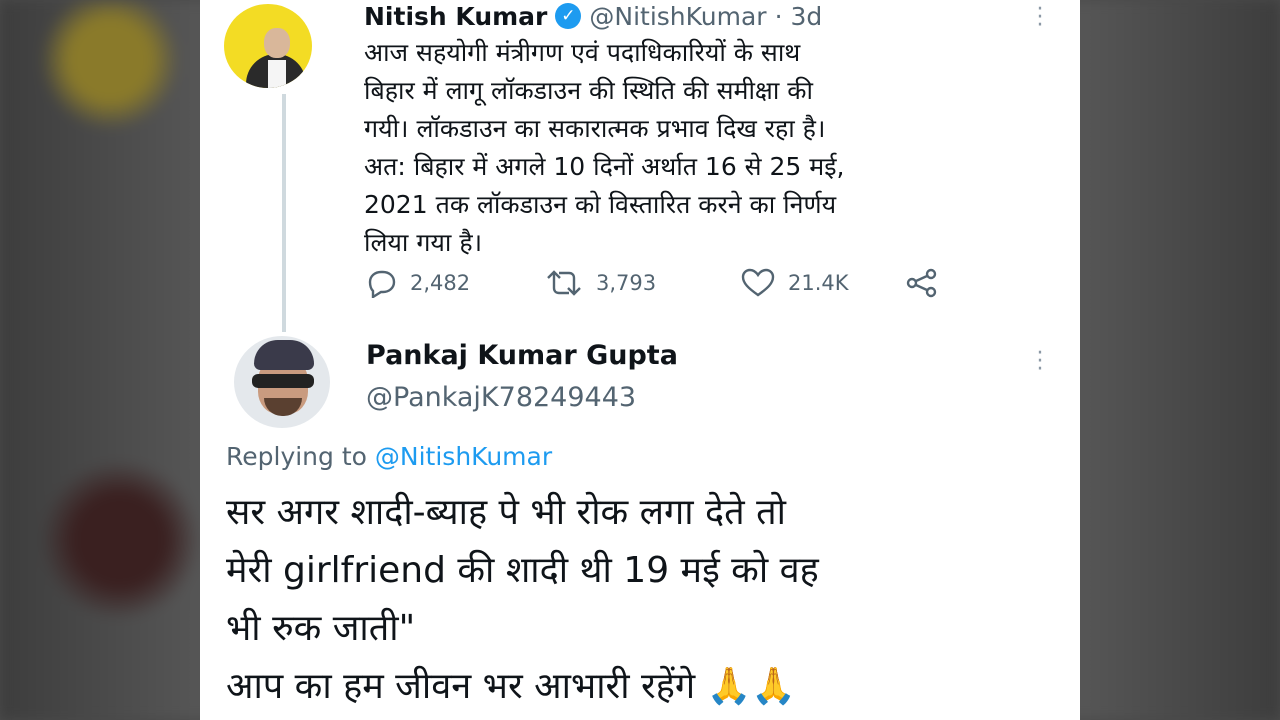 The image size is (1280, 720). Describe the element at coordinates (626, 283) in the screenshot. I see `retweet-count: 3,793` at that location.